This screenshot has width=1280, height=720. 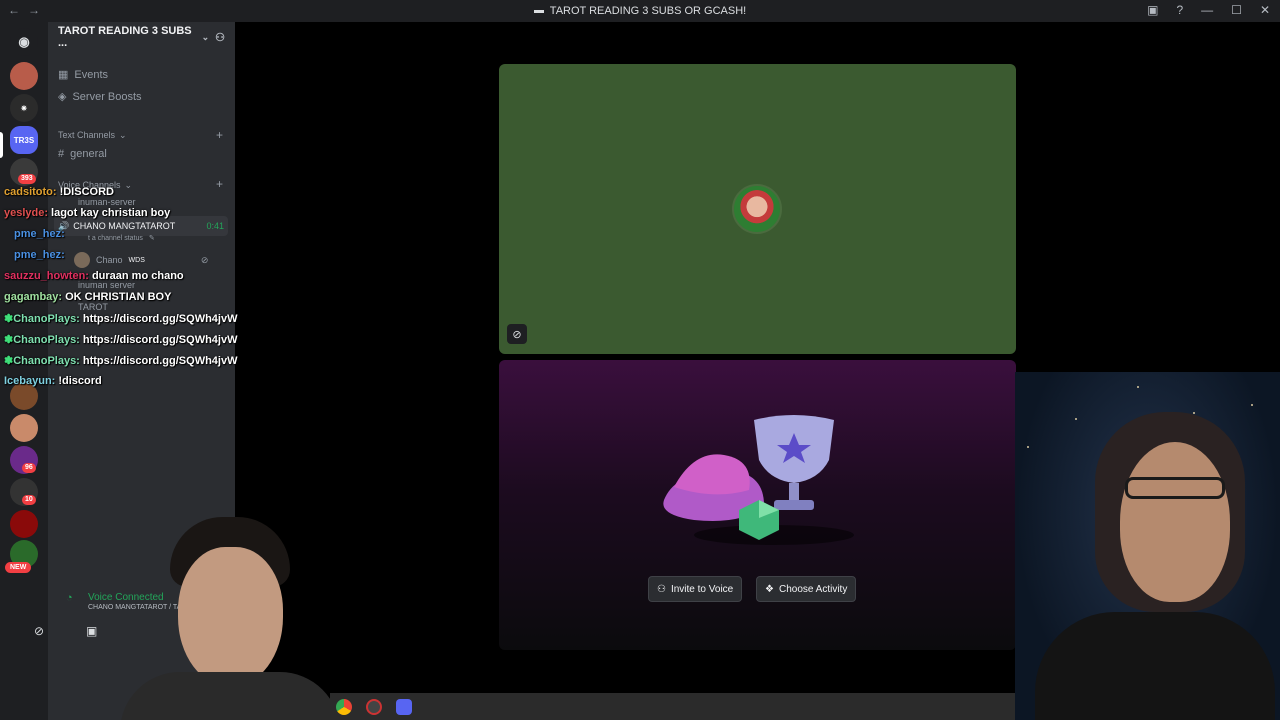 I want to click on voice-member-name: Chano, so click(x=109, y=260).